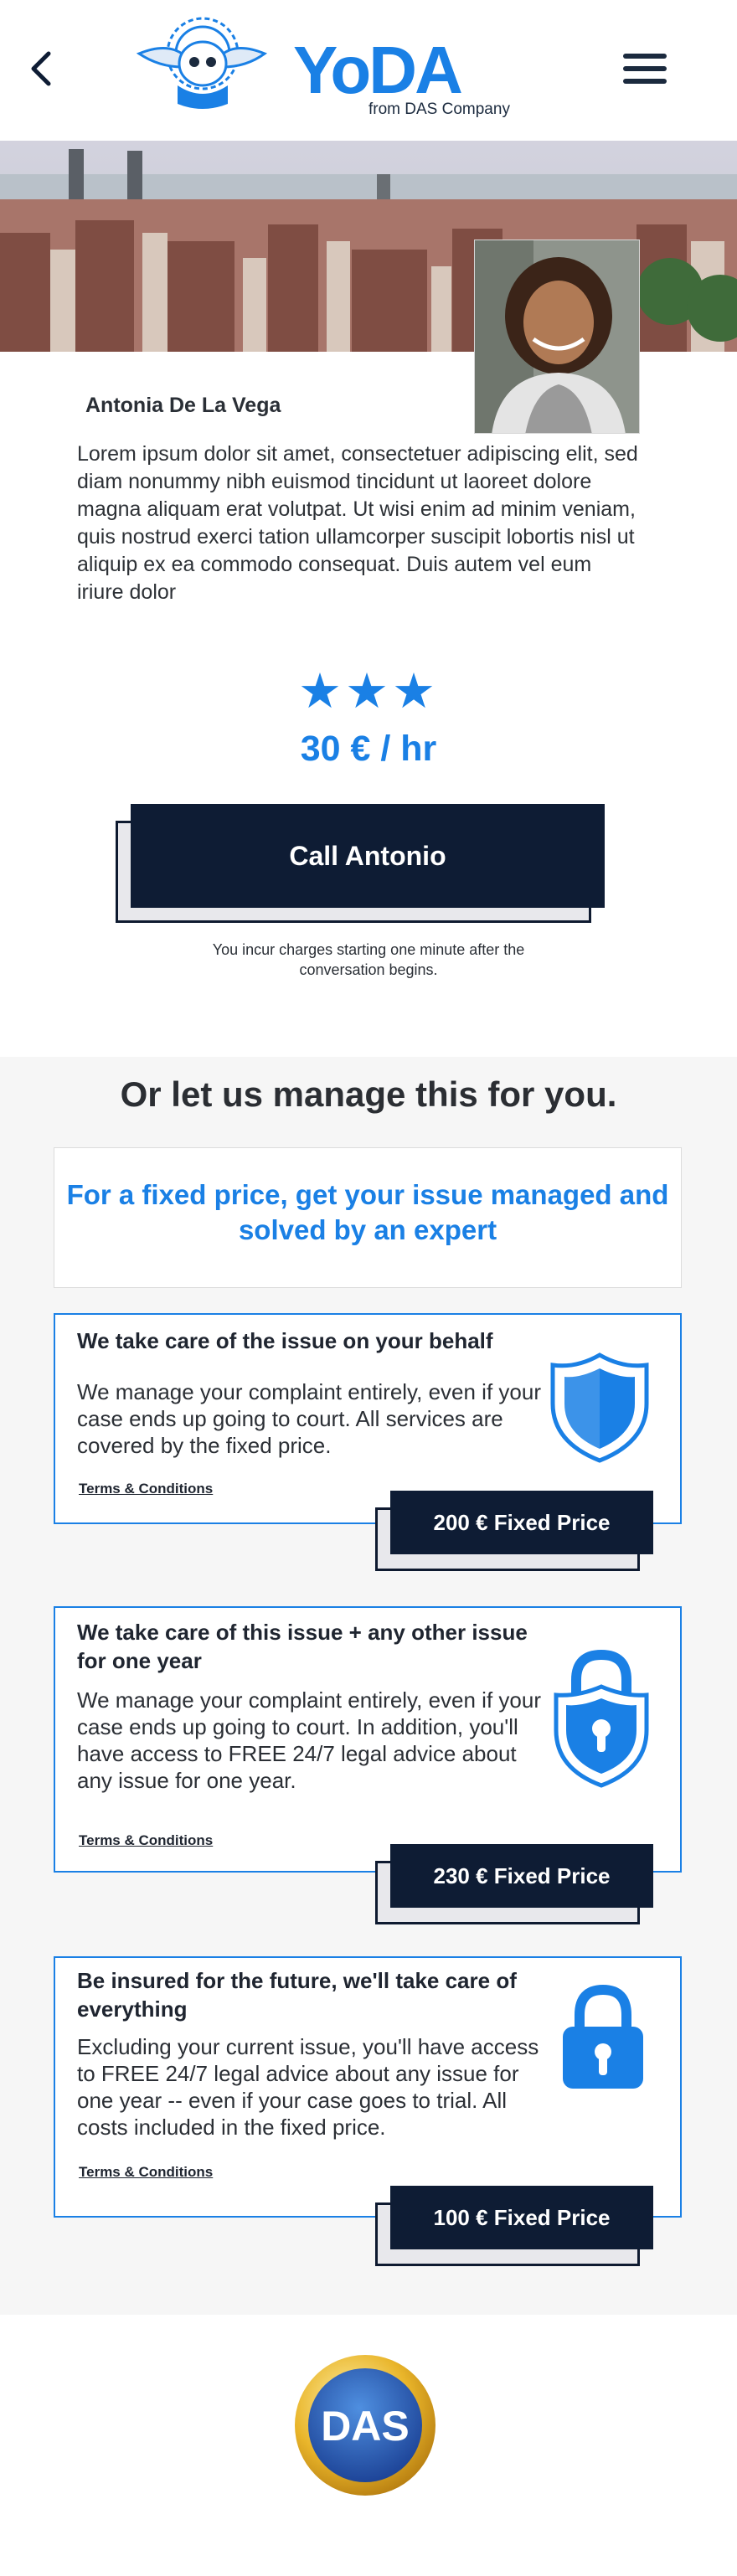 This screenshot has width=737, height=2576. Describe the element at coordinates (368, 691) in the screenshot. I see `rating-stars: ★★★` at that location.